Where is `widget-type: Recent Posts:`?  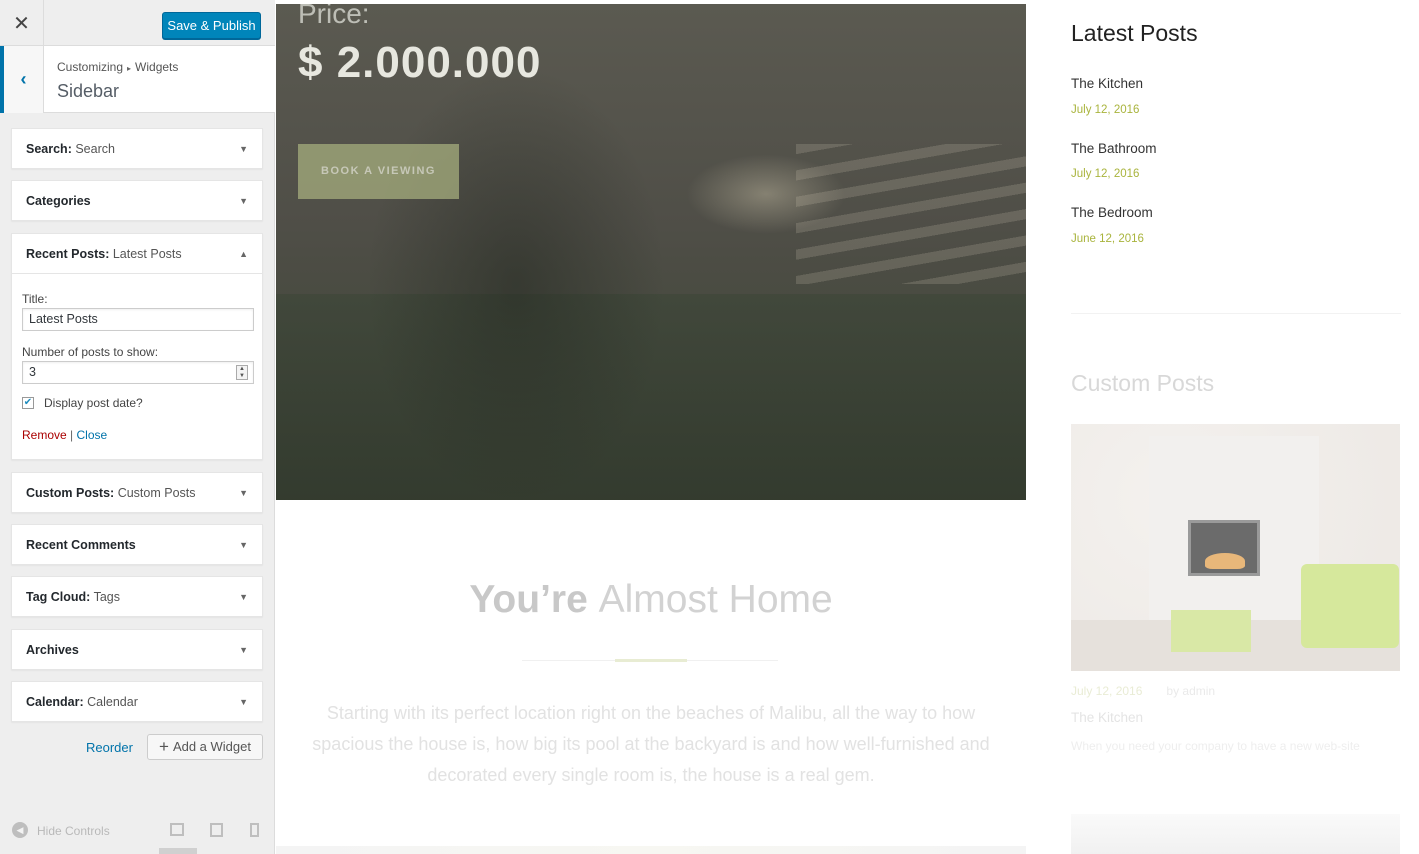 widget-type: Recent Posts: is located at coordinates (68, 253).